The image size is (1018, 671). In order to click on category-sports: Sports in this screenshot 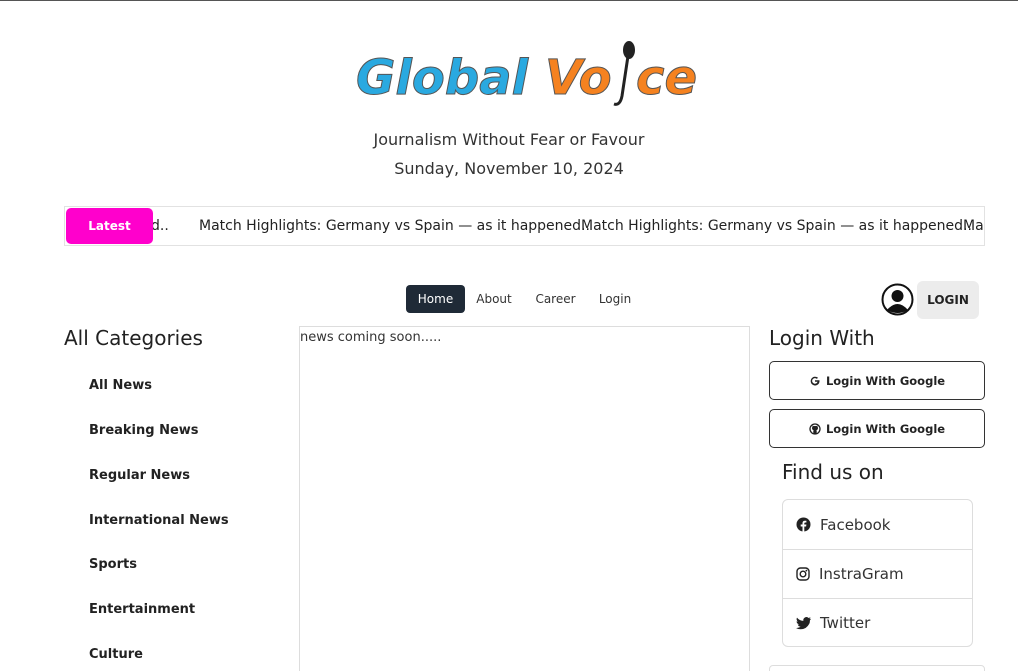, I will do `click(113, 564)`.